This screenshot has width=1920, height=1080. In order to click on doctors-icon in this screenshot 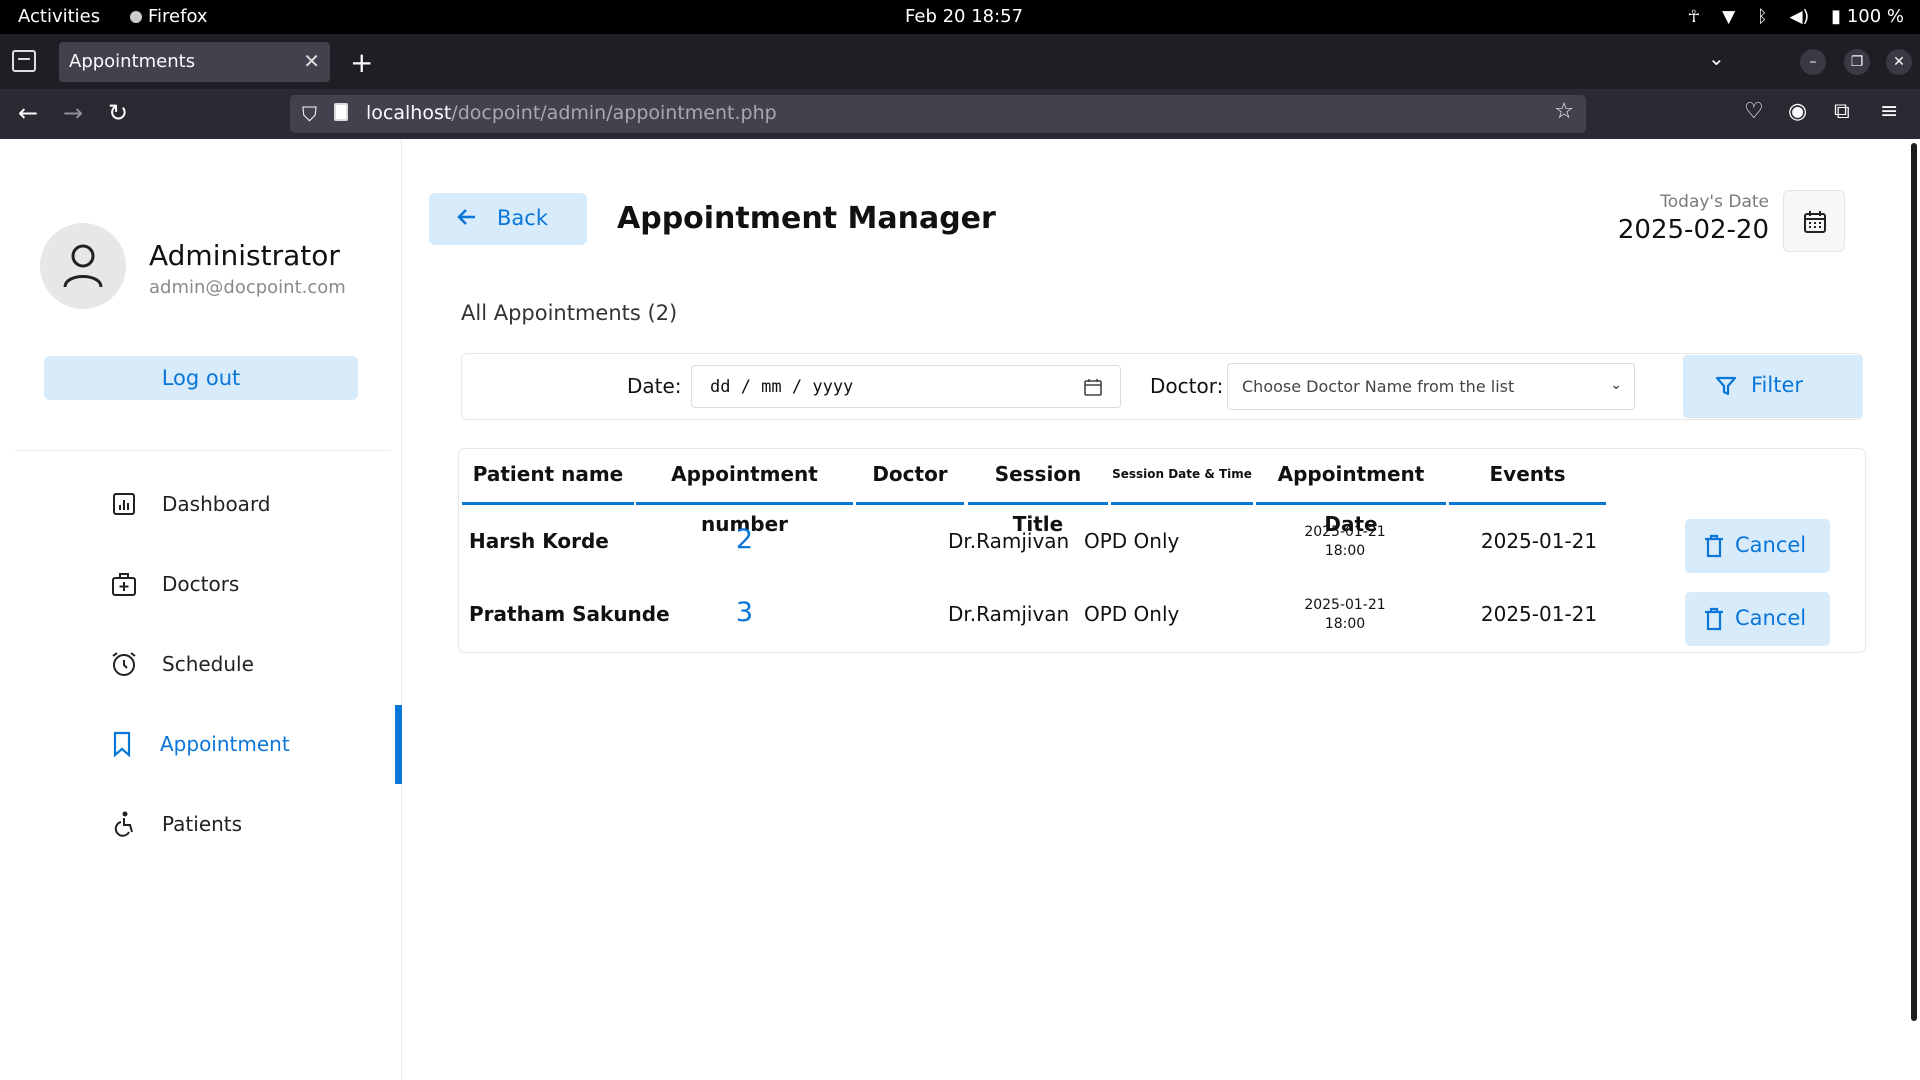, I will do `click(124, 584)`.